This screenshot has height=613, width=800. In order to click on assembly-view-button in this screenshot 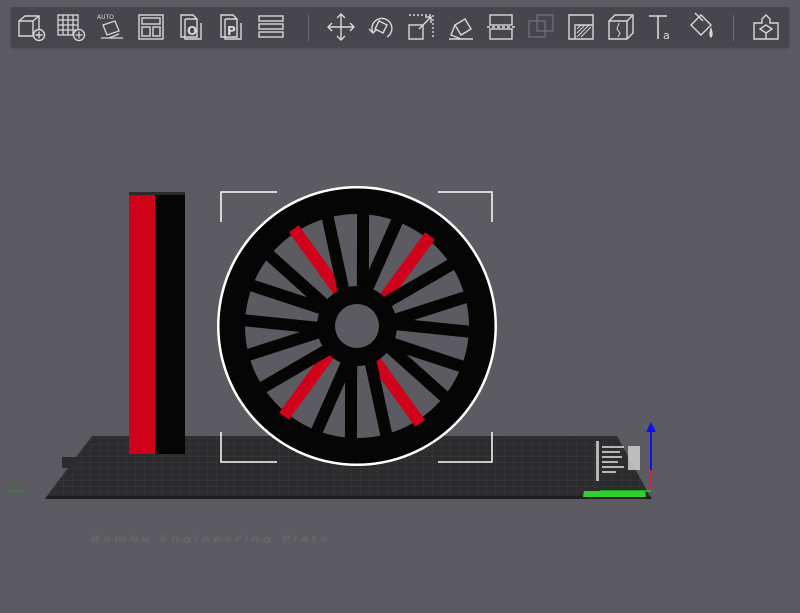, I will do `click(766, 27)`.